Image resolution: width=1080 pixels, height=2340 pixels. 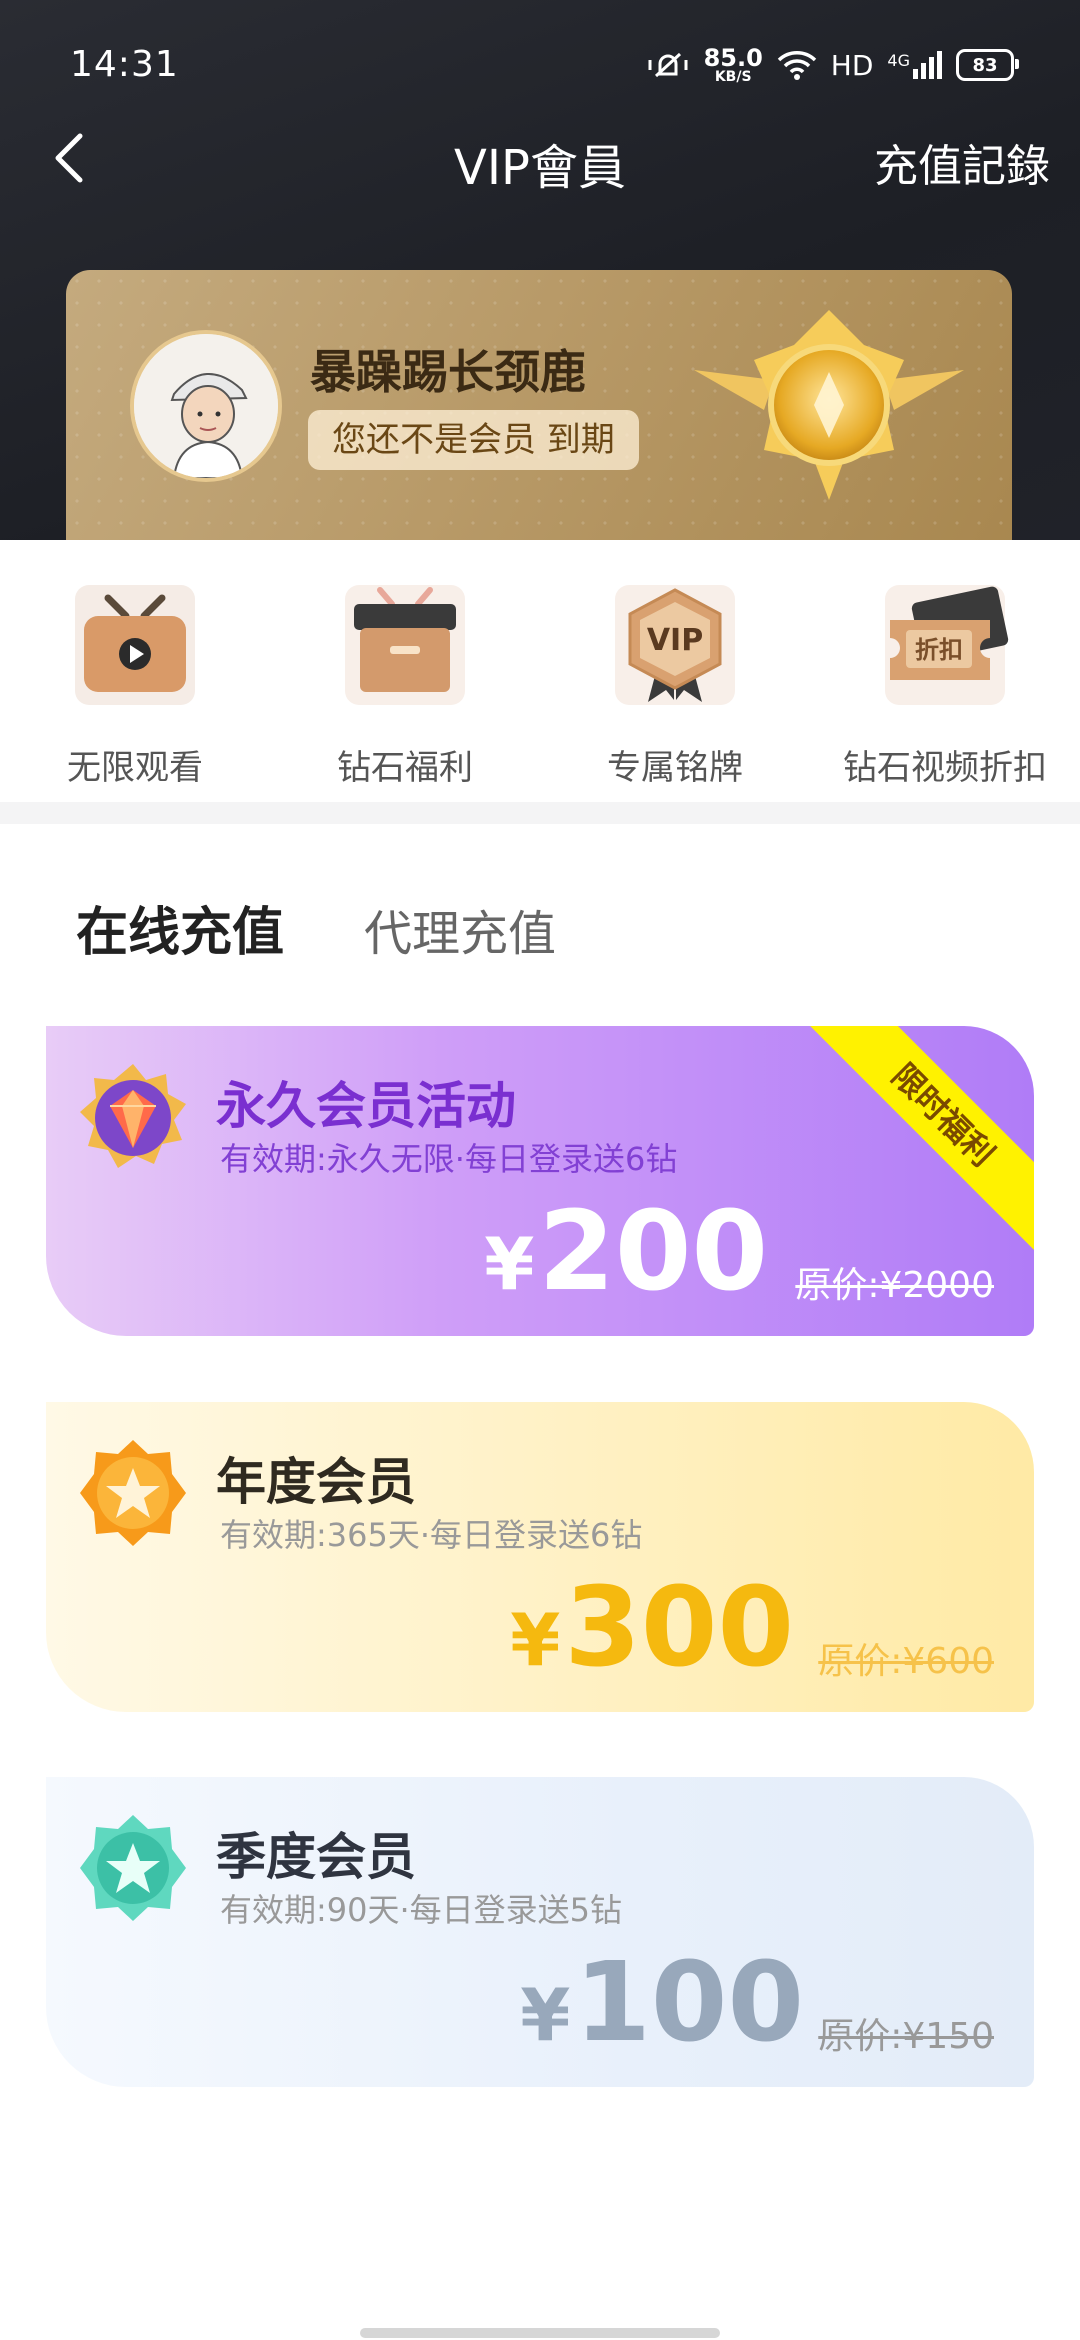 I want to click on net-speed-value: 85.0, so click(x=733, y=58).